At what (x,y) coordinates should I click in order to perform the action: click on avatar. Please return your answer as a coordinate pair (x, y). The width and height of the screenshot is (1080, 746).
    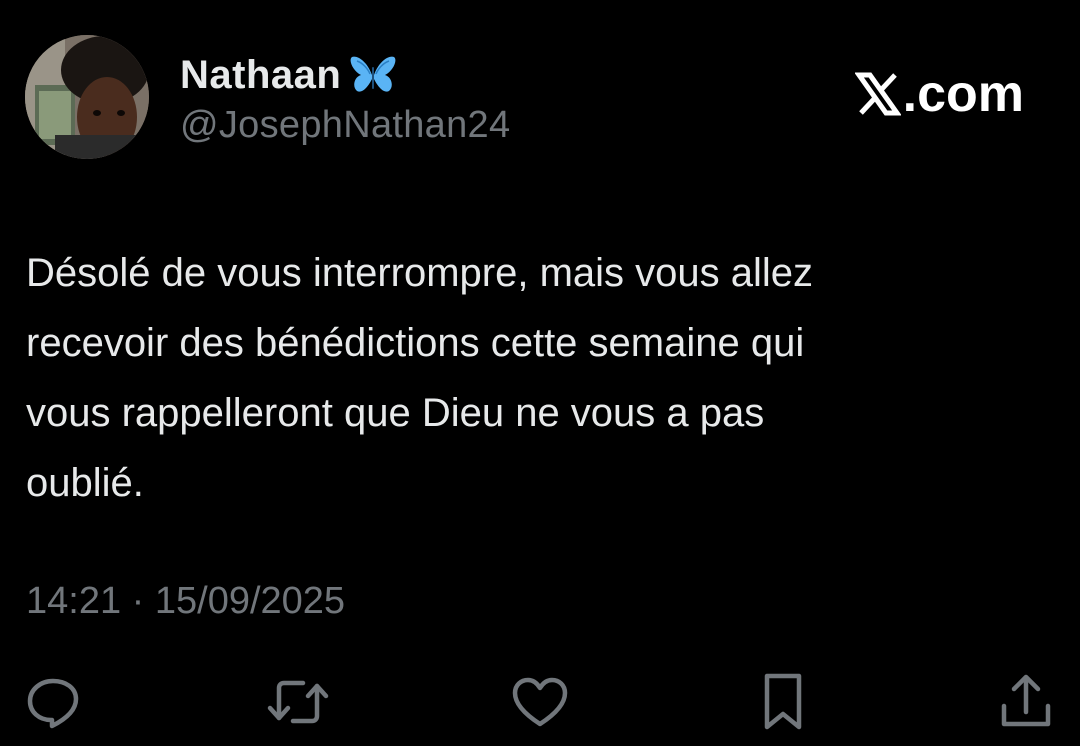
    Looking at the image, I should click on (87, 97).